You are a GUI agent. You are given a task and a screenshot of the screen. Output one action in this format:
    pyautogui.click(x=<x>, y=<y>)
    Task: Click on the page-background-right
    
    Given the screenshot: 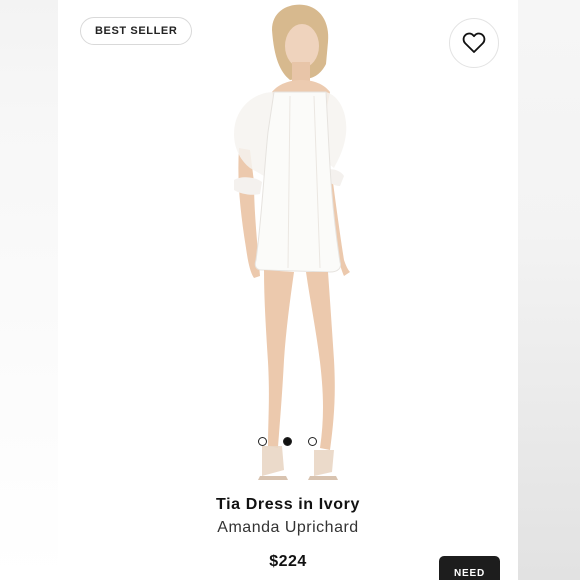 What is the action you would take?
    pyautogui.click(x=549, y=290)
    